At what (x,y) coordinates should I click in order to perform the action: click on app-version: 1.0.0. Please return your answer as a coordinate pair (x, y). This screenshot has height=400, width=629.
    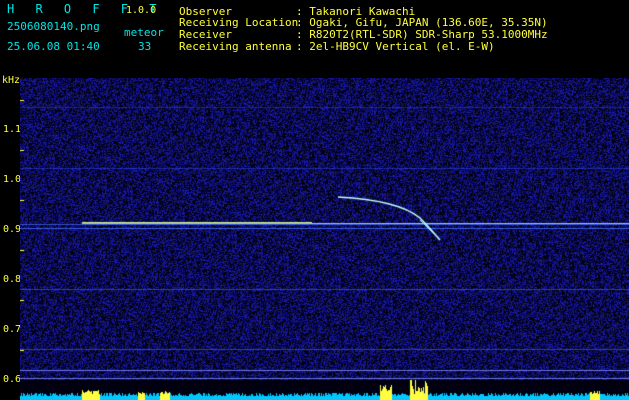
    Looking at the image, I should click on (141, 10).